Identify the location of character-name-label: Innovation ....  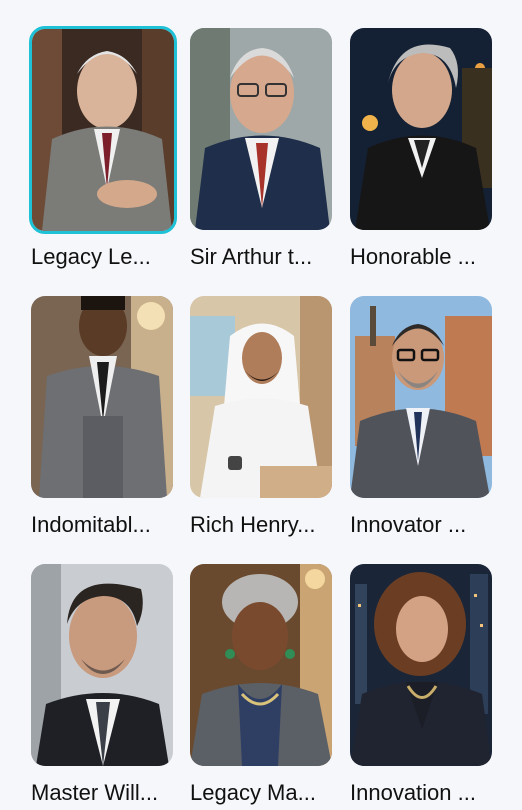
(413, 792).